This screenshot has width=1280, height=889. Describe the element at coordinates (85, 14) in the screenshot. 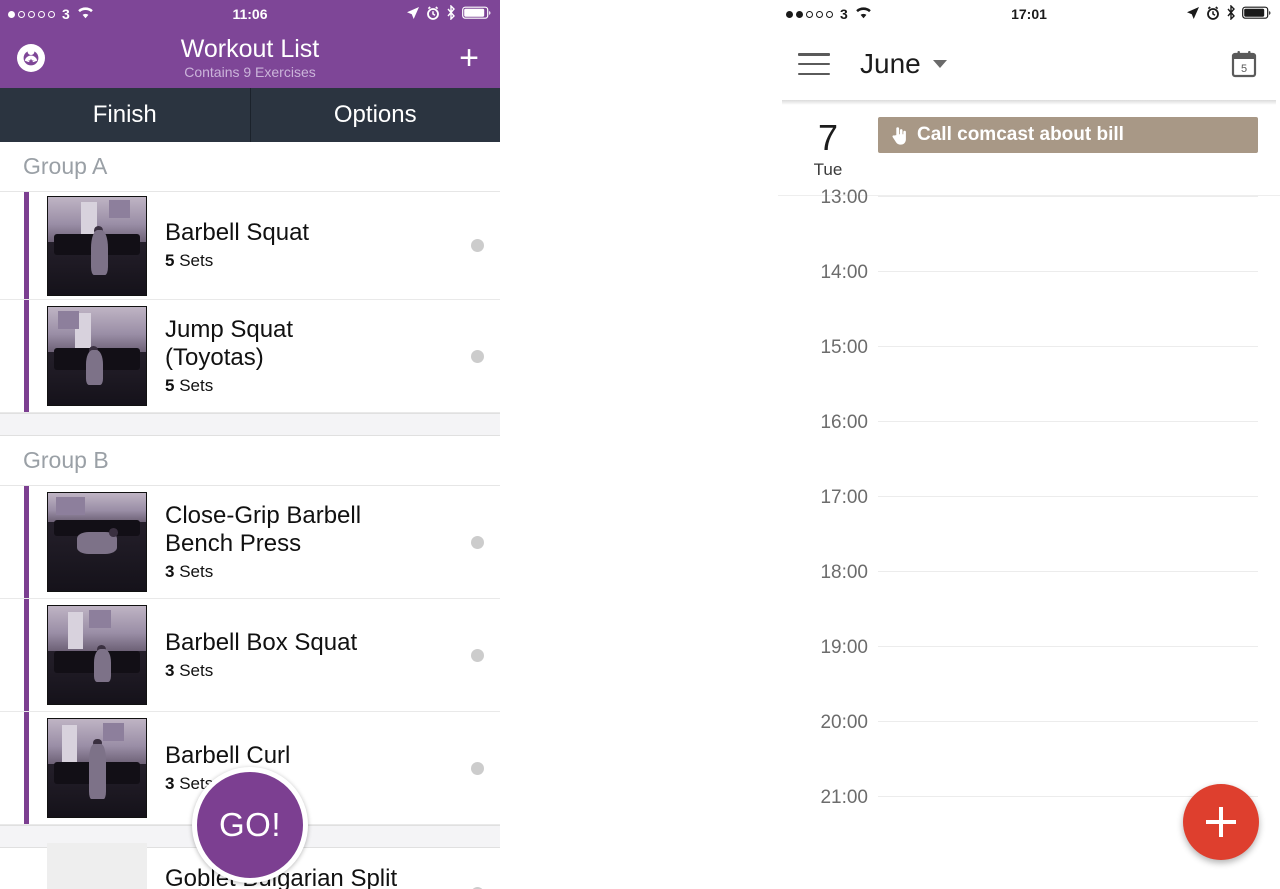

I see `wifi-icon` at that location.